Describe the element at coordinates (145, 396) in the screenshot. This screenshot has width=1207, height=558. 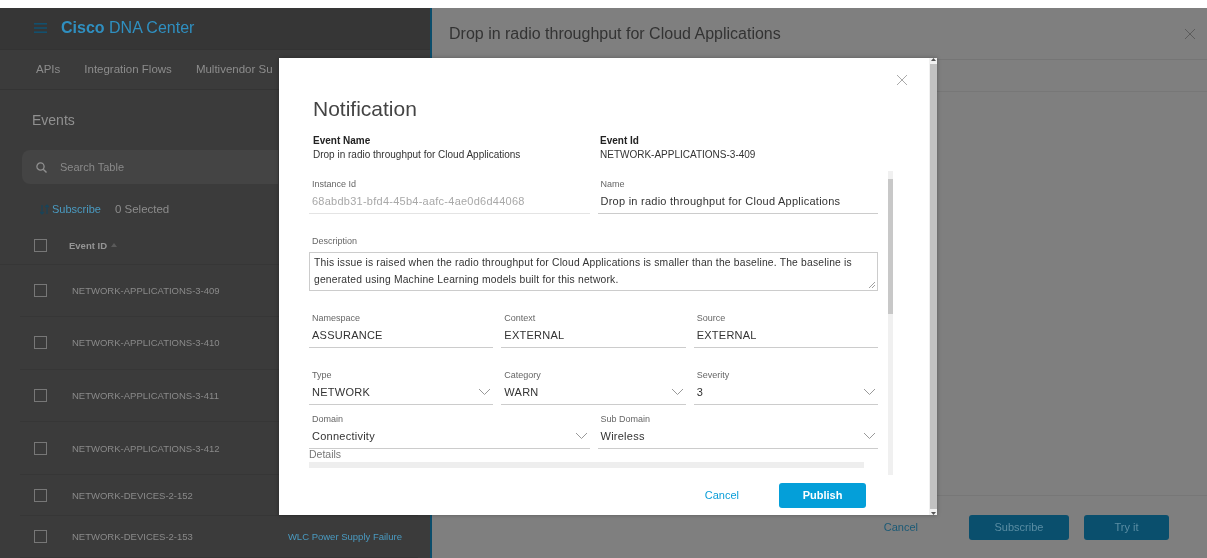
I see `table-cell: NETWORK-APPLICATIONS-3-411` at that location.